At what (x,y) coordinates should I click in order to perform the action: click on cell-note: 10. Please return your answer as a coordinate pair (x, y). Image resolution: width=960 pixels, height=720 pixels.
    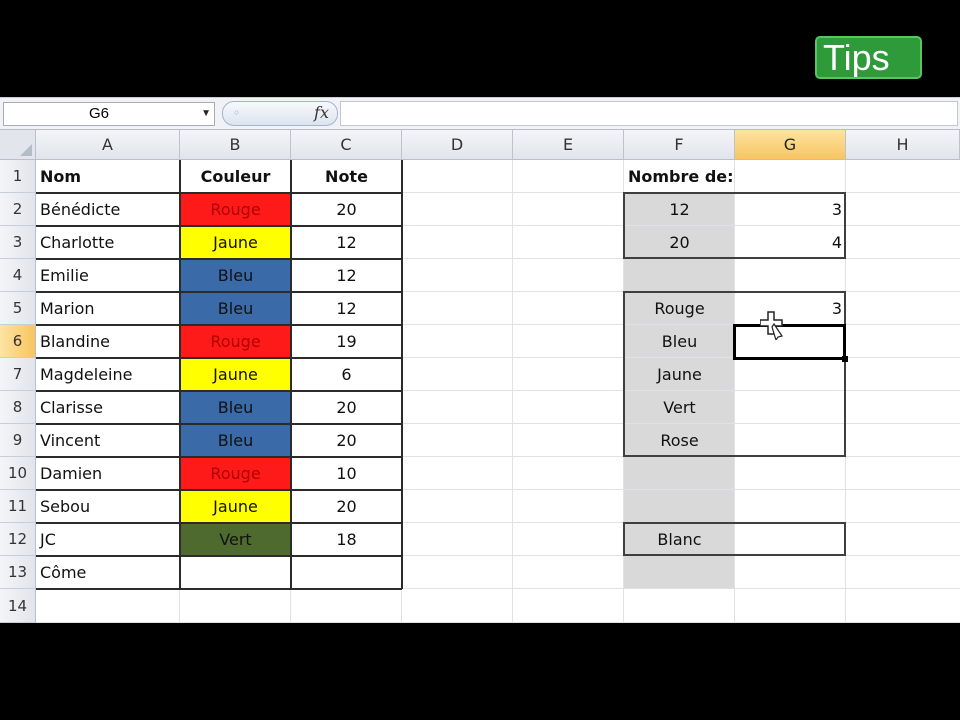
    Looking at the image, I should click on (346, 473).